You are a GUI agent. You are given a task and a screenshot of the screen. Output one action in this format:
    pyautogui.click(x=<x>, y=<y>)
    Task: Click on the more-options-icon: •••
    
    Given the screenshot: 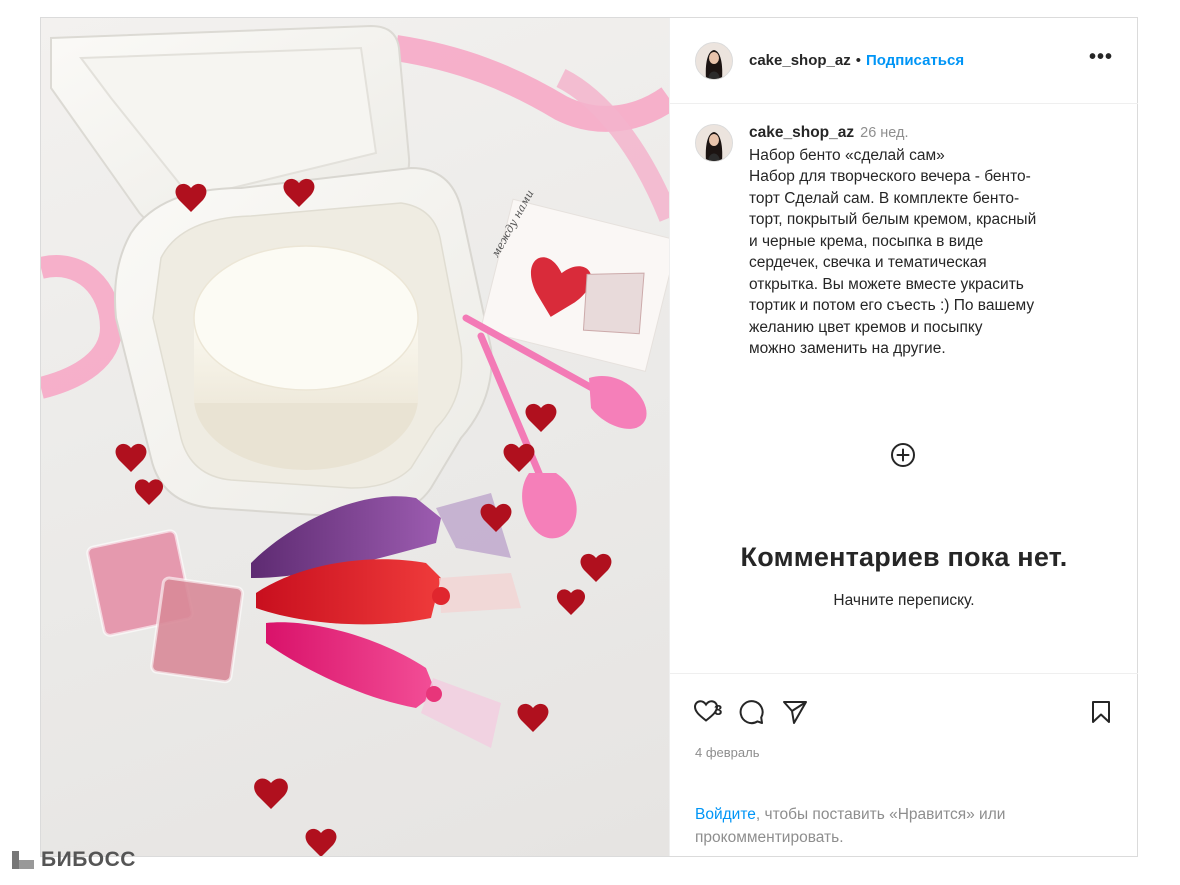 What is the action you would take?
    pyautogui.click(x=1101, y=59)
    